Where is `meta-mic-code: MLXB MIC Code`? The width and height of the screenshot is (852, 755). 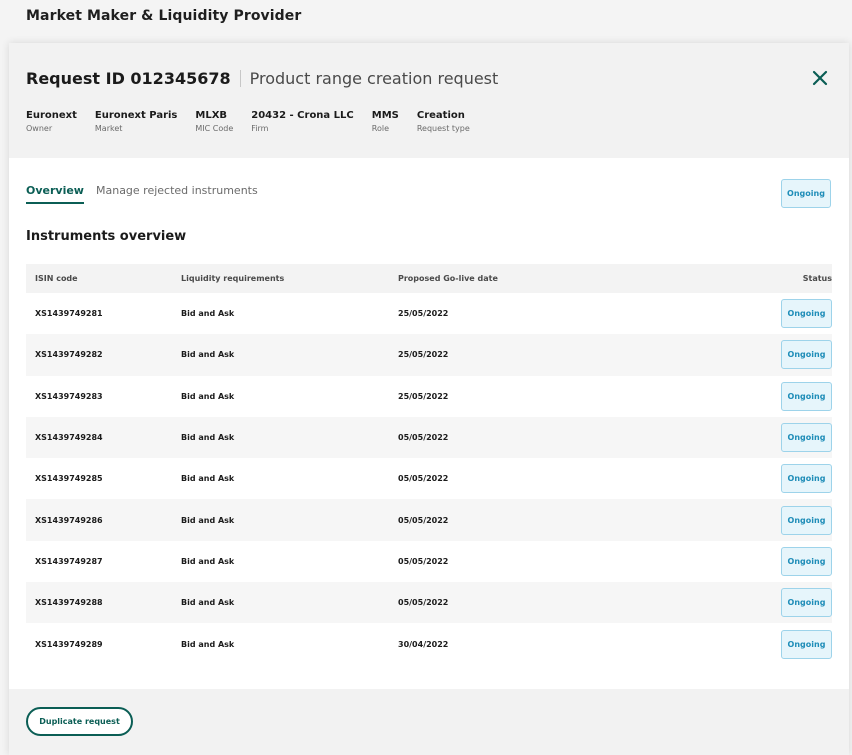 meta-mic-code: MLXB MIC Code is located at coordinates (214, 122).